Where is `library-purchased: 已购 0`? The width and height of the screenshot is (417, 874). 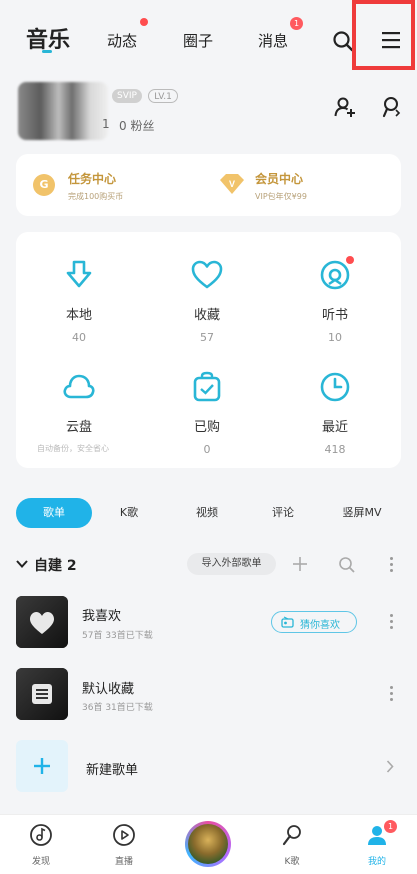 library-purchased: 已购 0 is located at coordinates (207, 413).